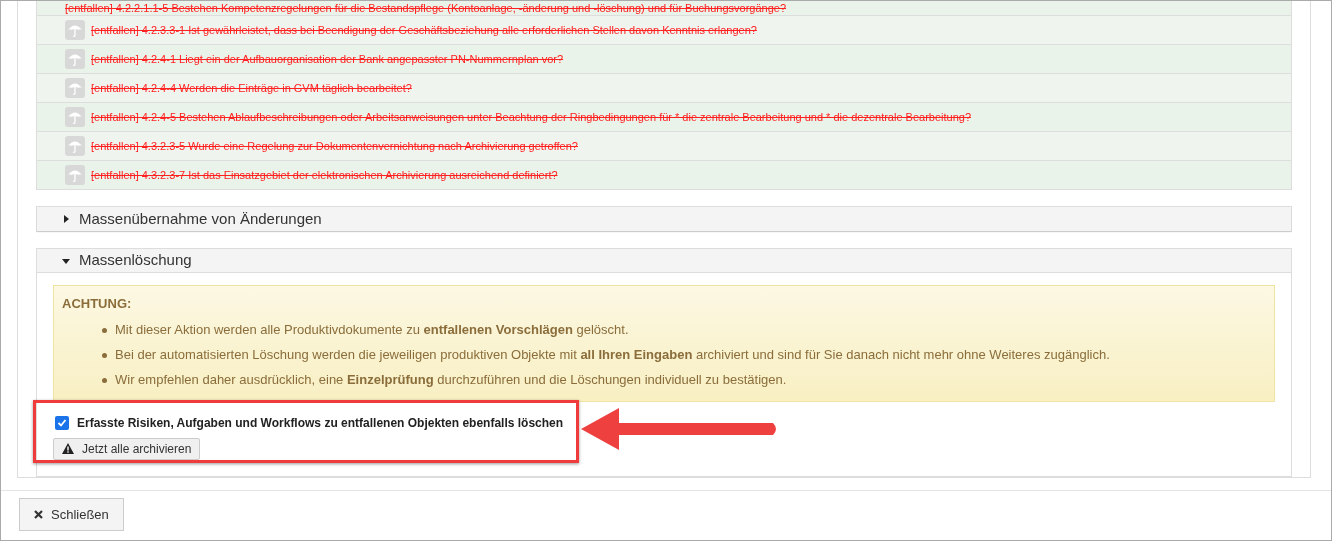  Describe the element at coordinates (664, 59) in the screenshot. I see `list-row: [entfallen] 4.2.4-1 Liegt ein der Aufbauorganisation der Bank angepasster PN-Nummernplan vor?` at that location.